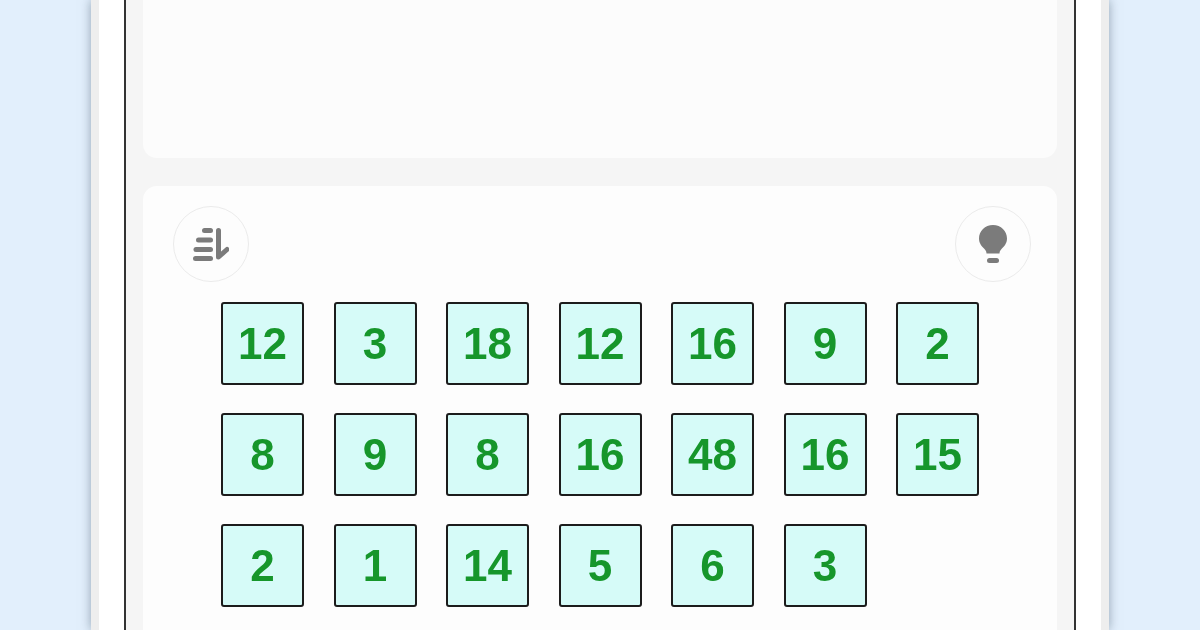 The width and height of the screenshot is (1200, 630). What do you see at coordinates (487, 343) in the screenshot?
I see `number-tile: 18` at bounding box center [487, 343].